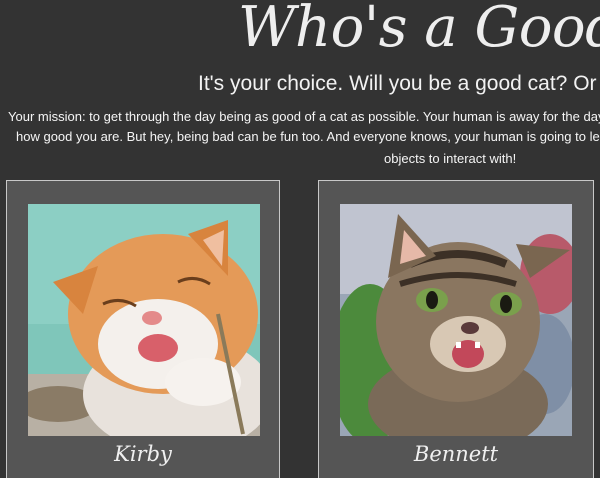 The height and width of the screenshot is (478, 600). I want to click on mission-line: objects to interact with!, so click(450, 158).